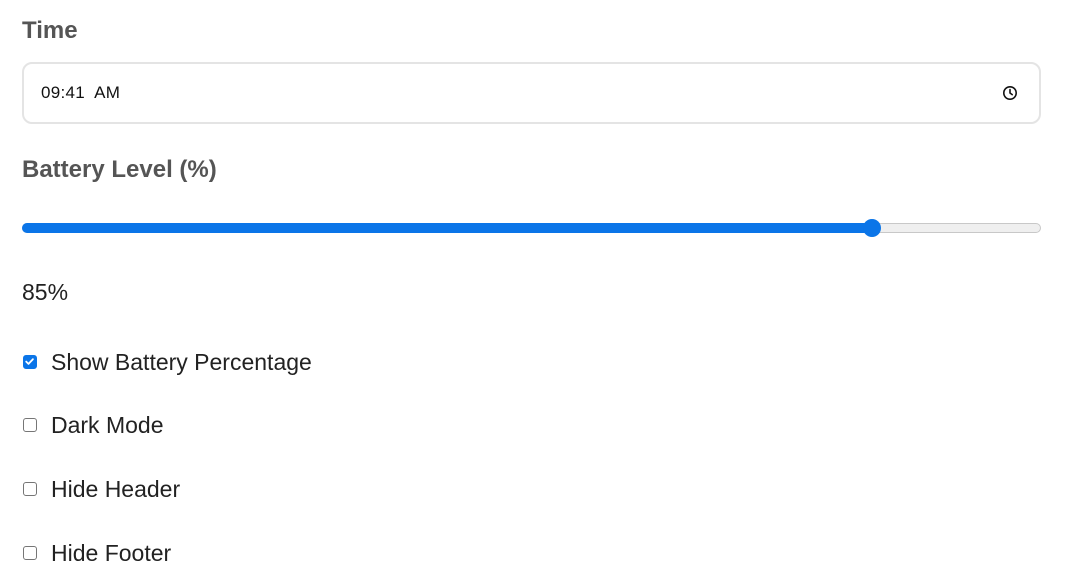 This screenshot has width=1069, height=581. Describe the element at coordinates (119, 169) in the screenshot. I see `battery-level-label: Battery Level (%)` at that location.